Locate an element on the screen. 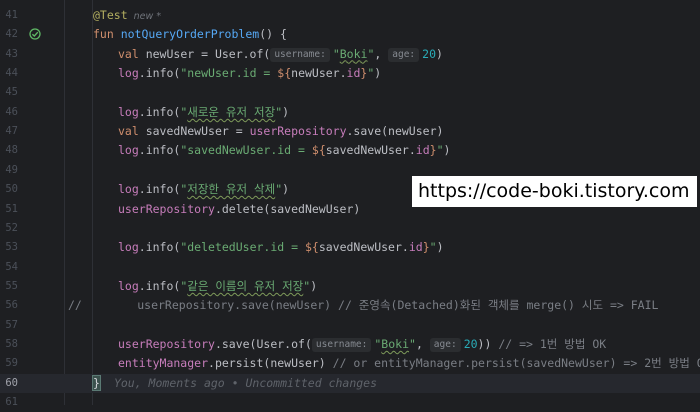  code-token: "deletedUser.id = is located at coordinates (242, 247).